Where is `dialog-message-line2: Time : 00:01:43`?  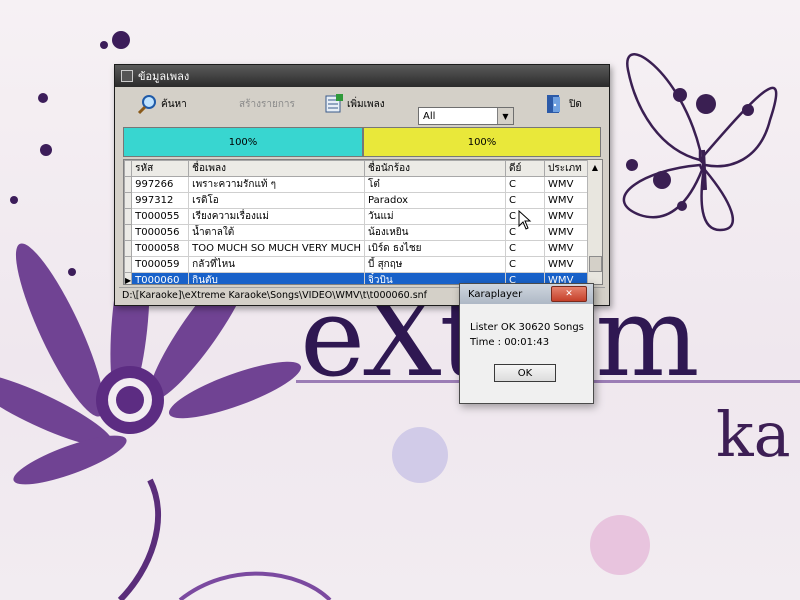 dialog-message-line2: Time : 00:01:43 is located at coordinates (510, 342).